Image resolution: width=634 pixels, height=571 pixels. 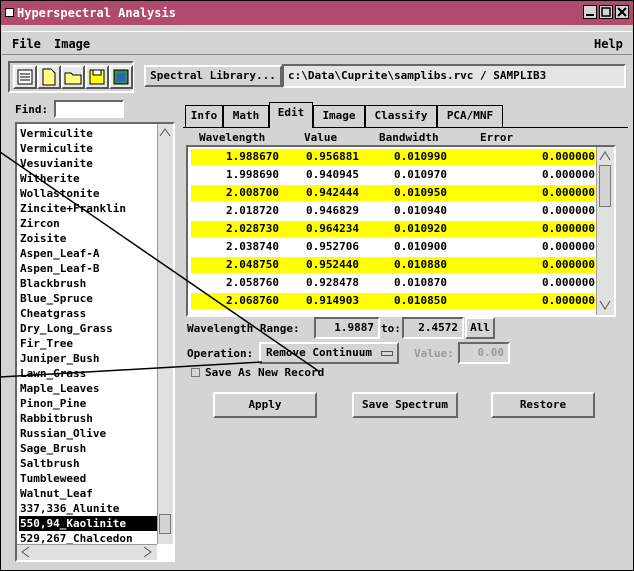 I want to click on menu-image: Image, so click(x=72, y=44).